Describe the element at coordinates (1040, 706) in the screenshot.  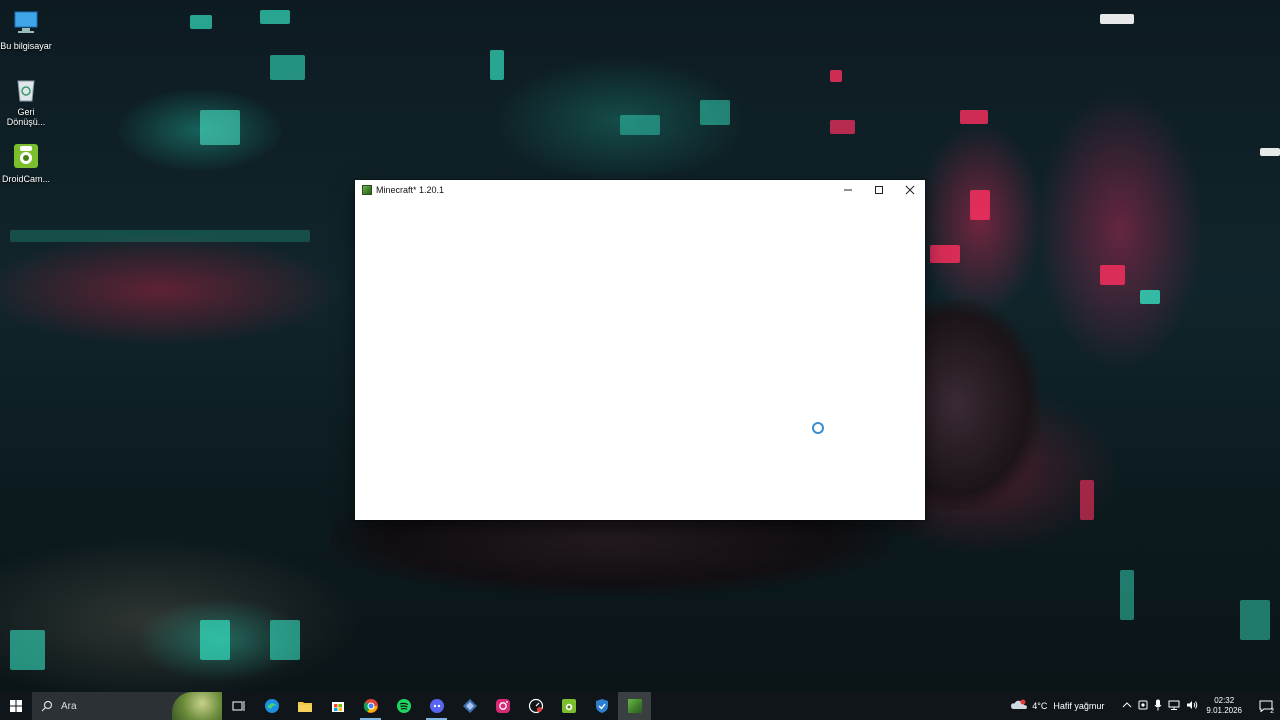
I see `weather-temp: 4°C` at that location.